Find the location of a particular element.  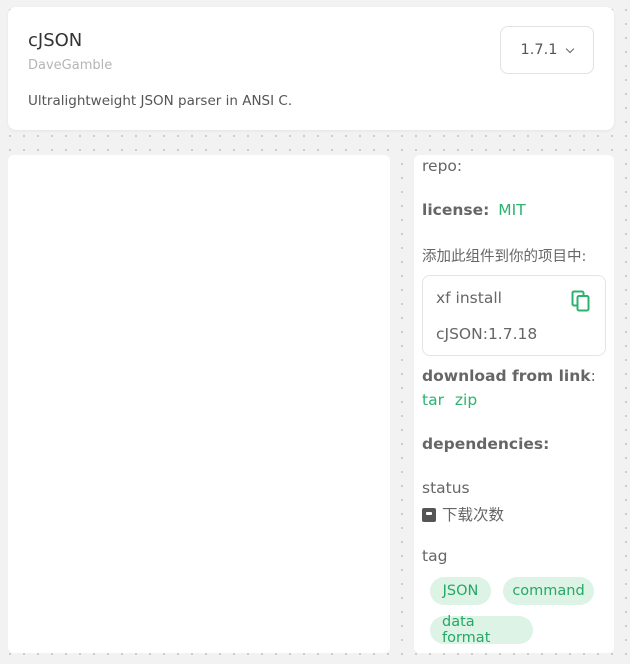

version-select: 1.7.1 is located at coordinates (547, 50).